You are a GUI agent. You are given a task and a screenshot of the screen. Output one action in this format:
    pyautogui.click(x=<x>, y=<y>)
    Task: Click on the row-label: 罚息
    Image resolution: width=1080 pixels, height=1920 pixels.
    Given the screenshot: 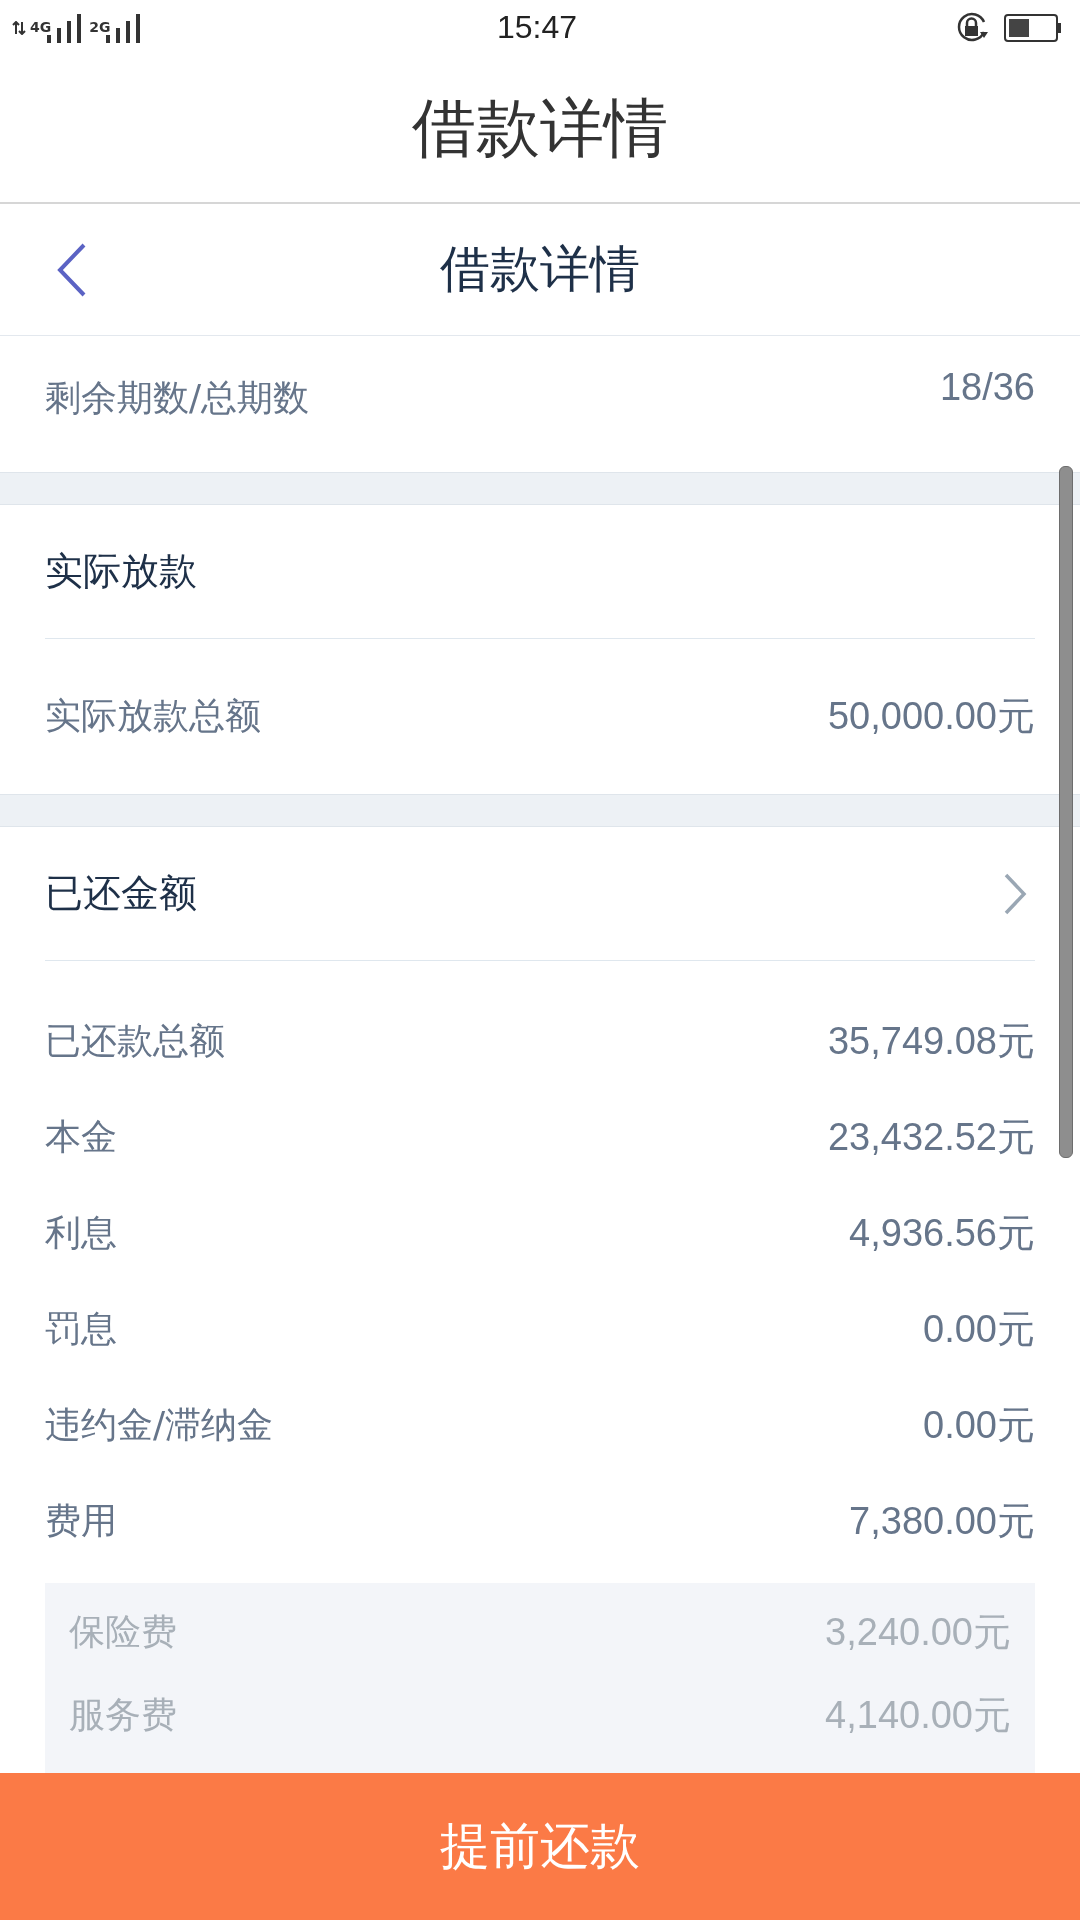 What is the action you would take?
    pyautogui.click(x=81, y=1328)
    